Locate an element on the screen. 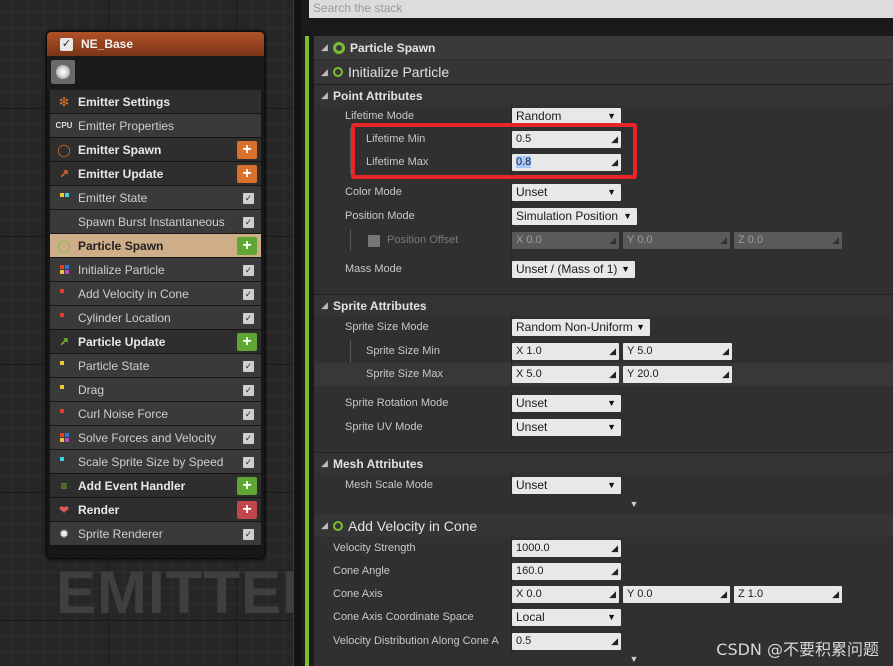 Image resolution: width=893 pixels, height=666 pixels. sprite-rotation-mode-dropdown: Unset ▼ is located at coordinates (566, 403).